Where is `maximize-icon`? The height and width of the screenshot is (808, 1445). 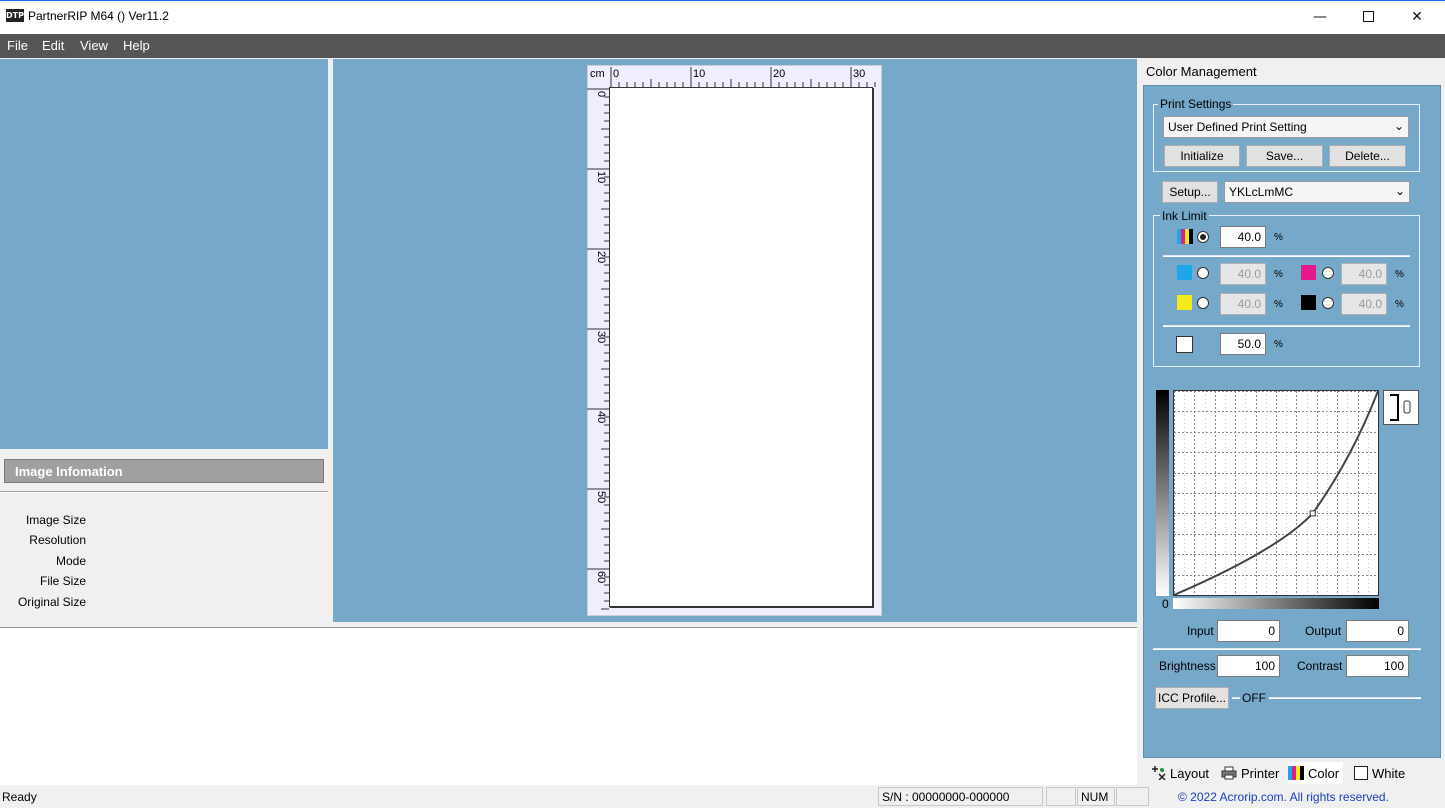 maximize-icon is located at coordinates (1368, 16).